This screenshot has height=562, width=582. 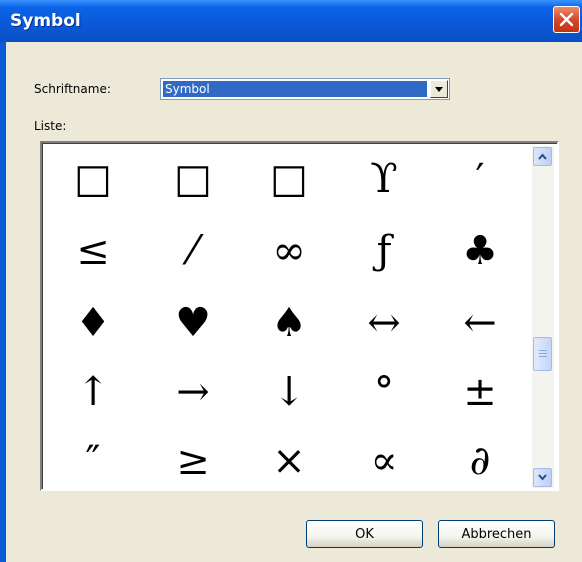 I want to click on arrow-up-icon, so click(x=542, y=156).